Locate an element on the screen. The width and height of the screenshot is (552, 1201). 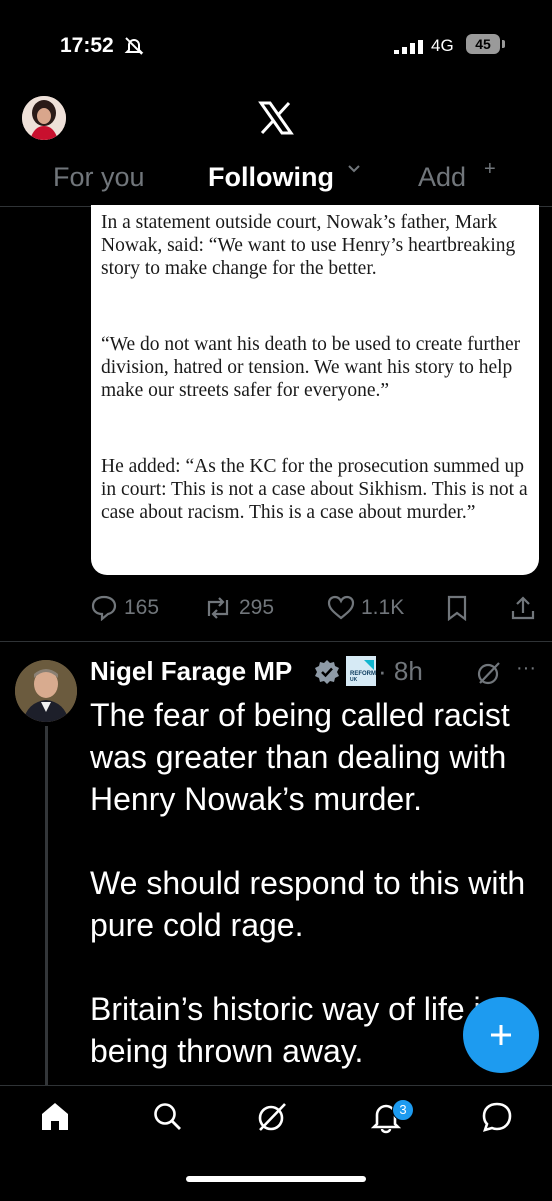
like-count: 1.1K is located at coordinates (383, 607).